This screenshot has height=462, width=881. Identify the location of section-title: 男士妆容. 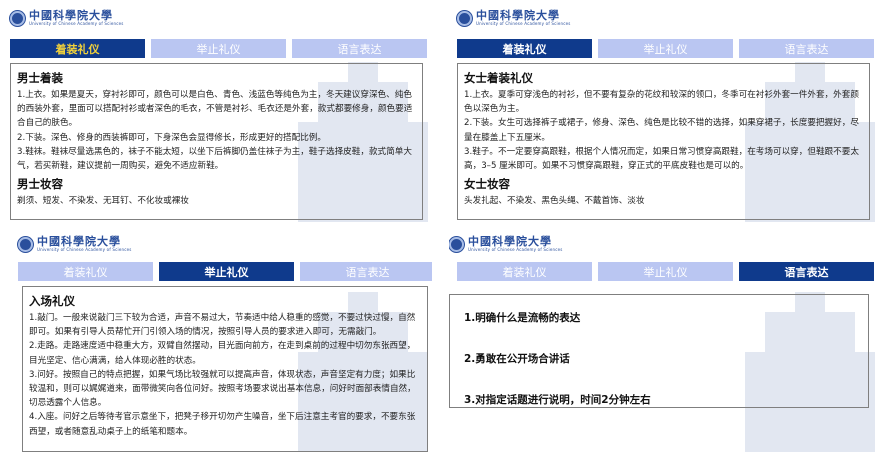
(40, 184).